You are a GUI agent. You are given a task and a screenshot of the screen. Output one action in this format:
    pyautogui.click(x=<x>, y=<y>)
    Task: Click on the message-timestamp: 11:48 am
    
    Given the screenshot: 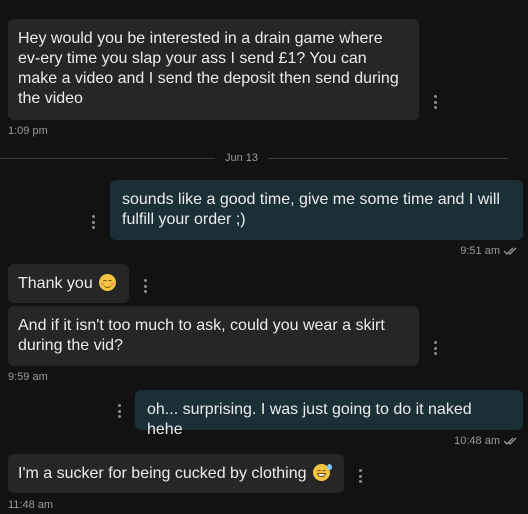 What is the action you would take?
    pyautogui.click(x=31, y=505)
    